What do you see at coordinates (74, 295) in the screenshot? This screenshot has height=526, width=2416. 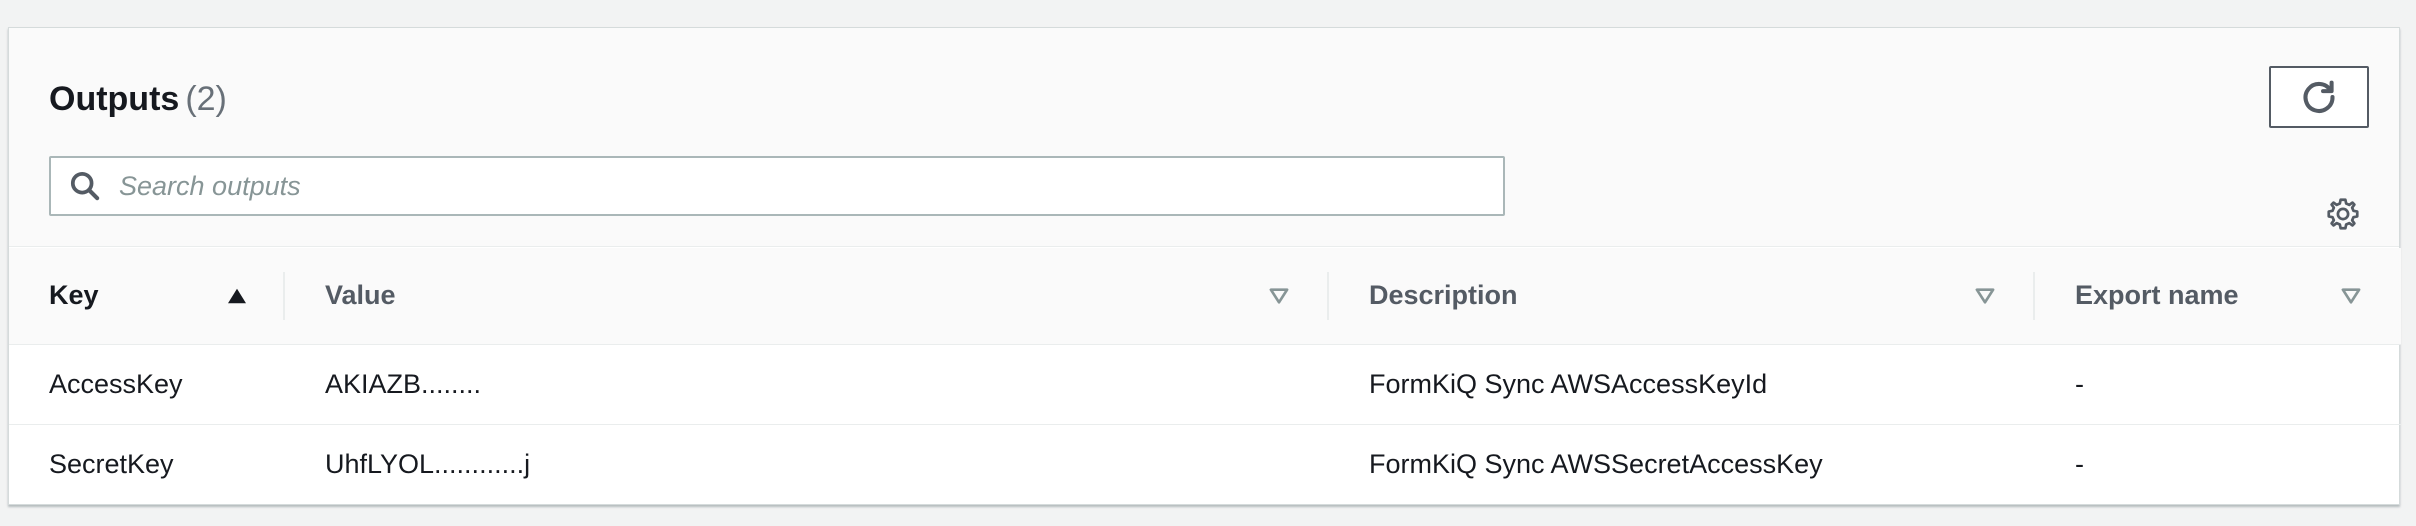 I see `column-label: Key` at bounding box center [74, 295].